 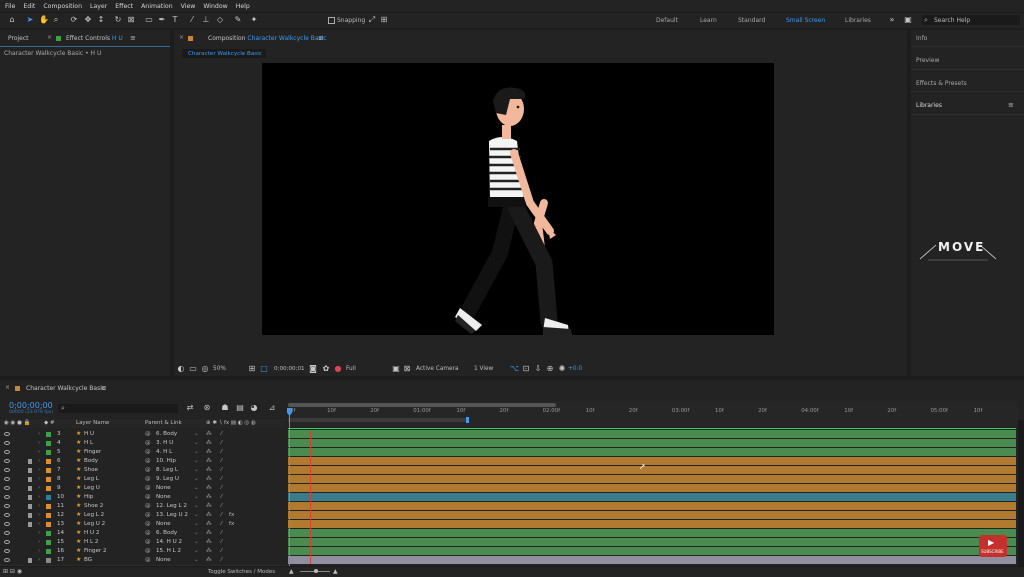 What do you see at coordinates (241, 572) in the screenshot?
I see `toggle-switches-modes-button: Toggle Switches / Modes` at bounding box center [241, 572].